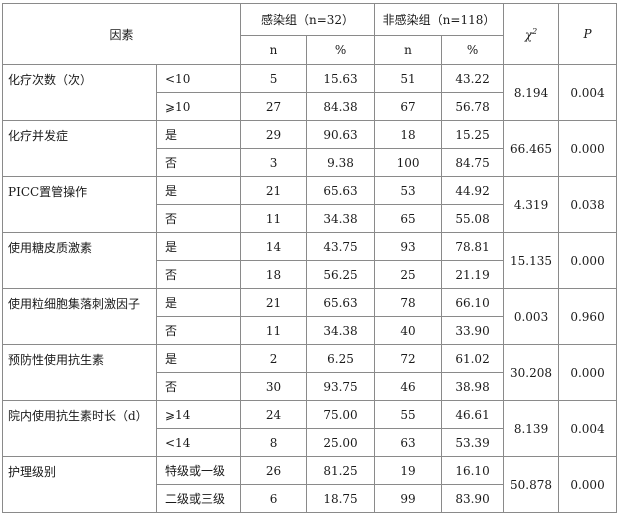 The width and height of the screenshot is (620, 516). What do you see at coordinates (473, 246) in the screenshot?
I see `uninfected-pct-cell: 78.81` at bounding box center [473, 246].